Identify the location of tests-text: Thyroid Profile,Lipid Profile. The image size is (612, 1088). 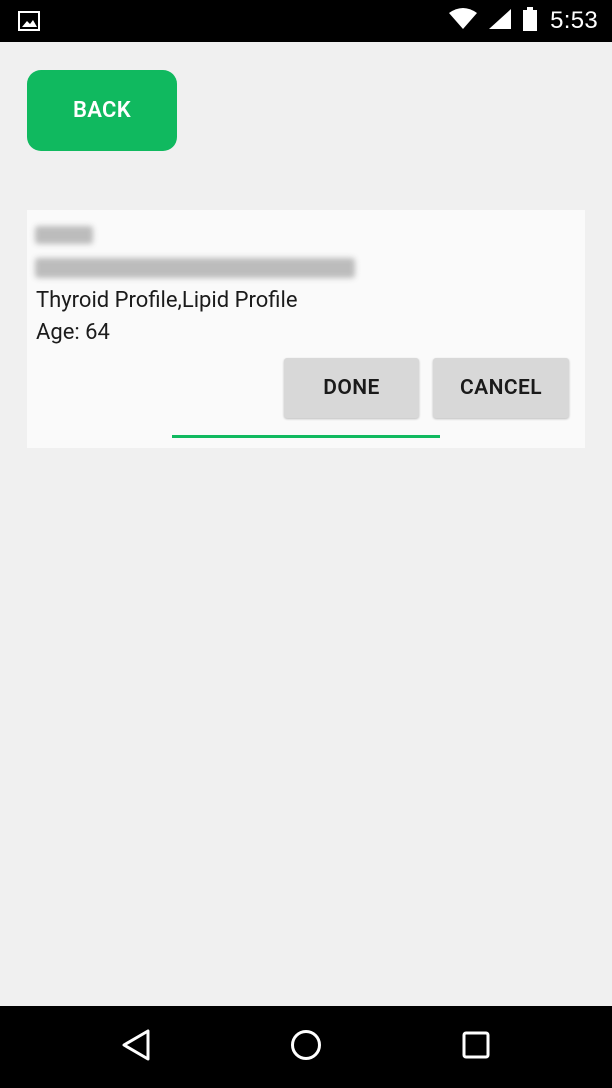
(167, 300).